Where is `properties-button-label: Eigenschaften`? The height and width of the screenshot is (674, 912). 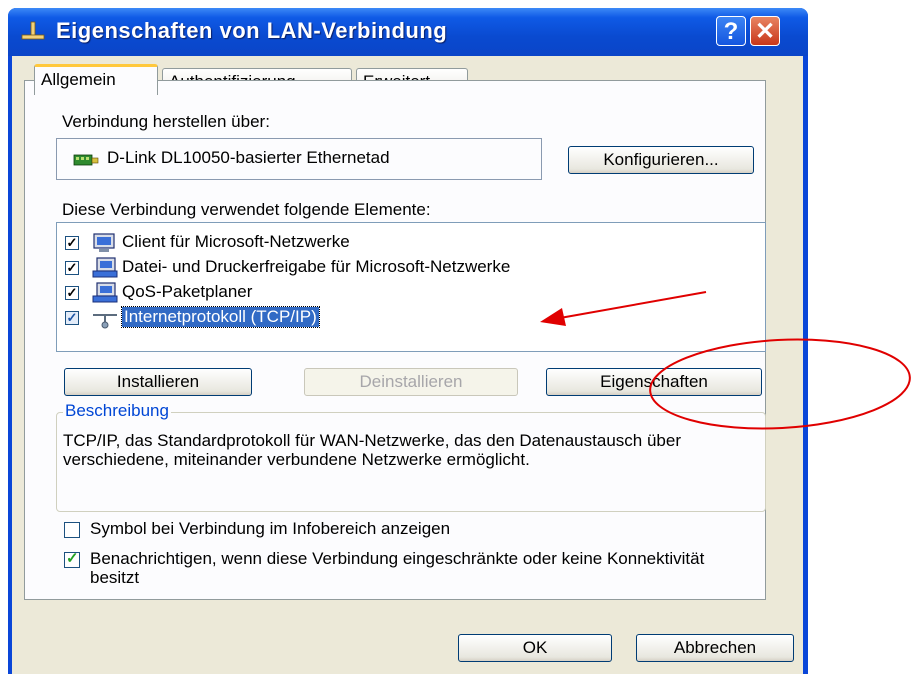
properties-button-label: Eigenschaften is located at coordinates (654, 381).